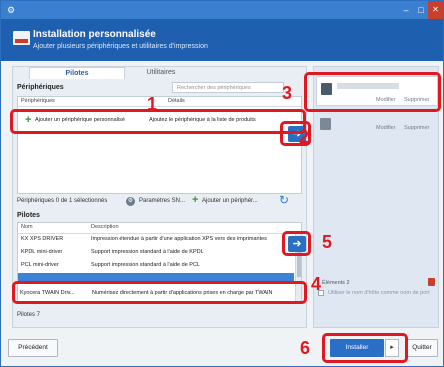 The height and width of the screenshot is (367, 444). What do you see at coordinates (94, 34) in the screenshot?
I see `page-title: Installation personnalisée` at bounding box center [94, 34].